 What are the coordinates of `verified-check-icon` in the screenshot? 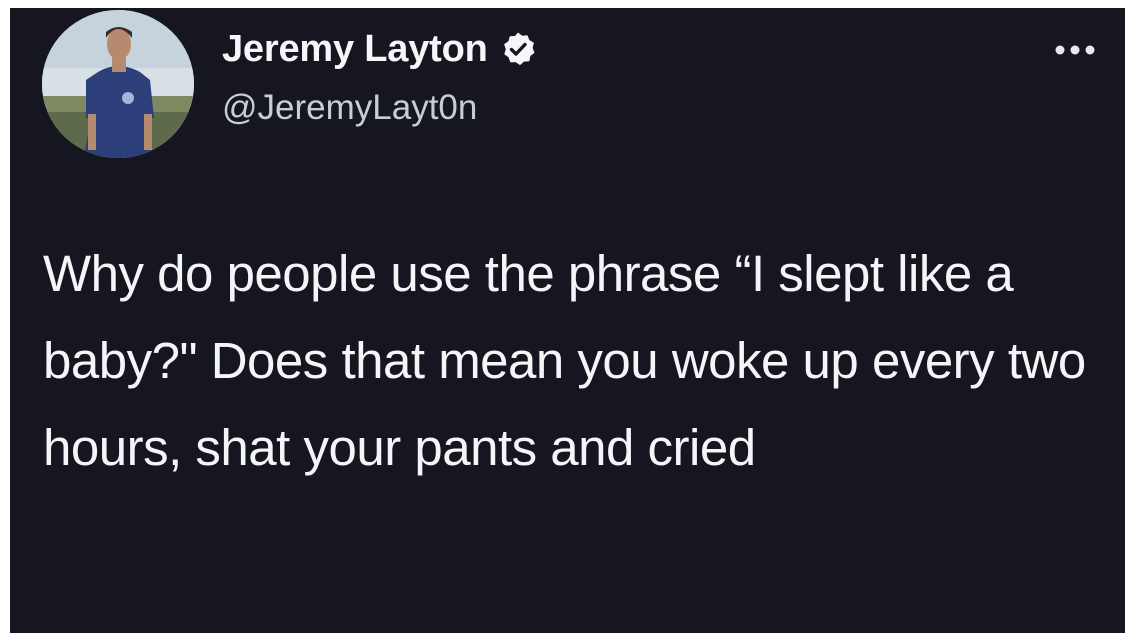 It's located at (518, 49).